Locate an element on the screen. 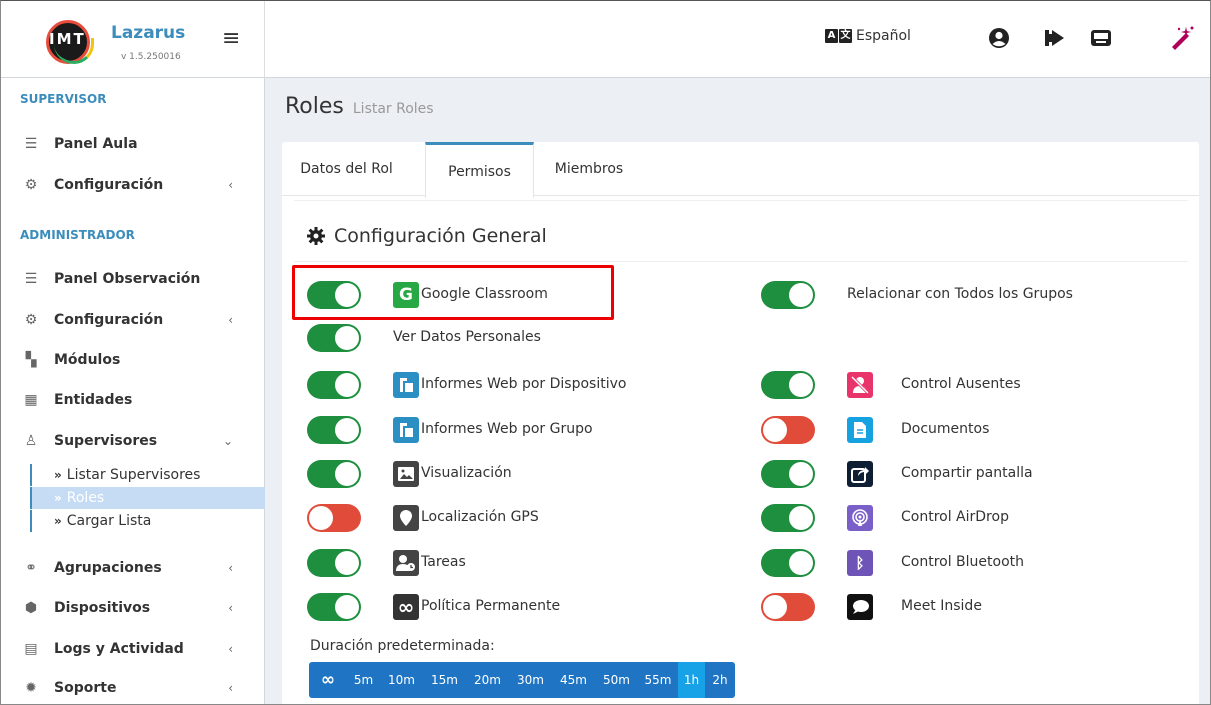 This screenshot has width=1211, height=705. sidebar-subitem-roles: » Roles is located at coordinates (147, 498).